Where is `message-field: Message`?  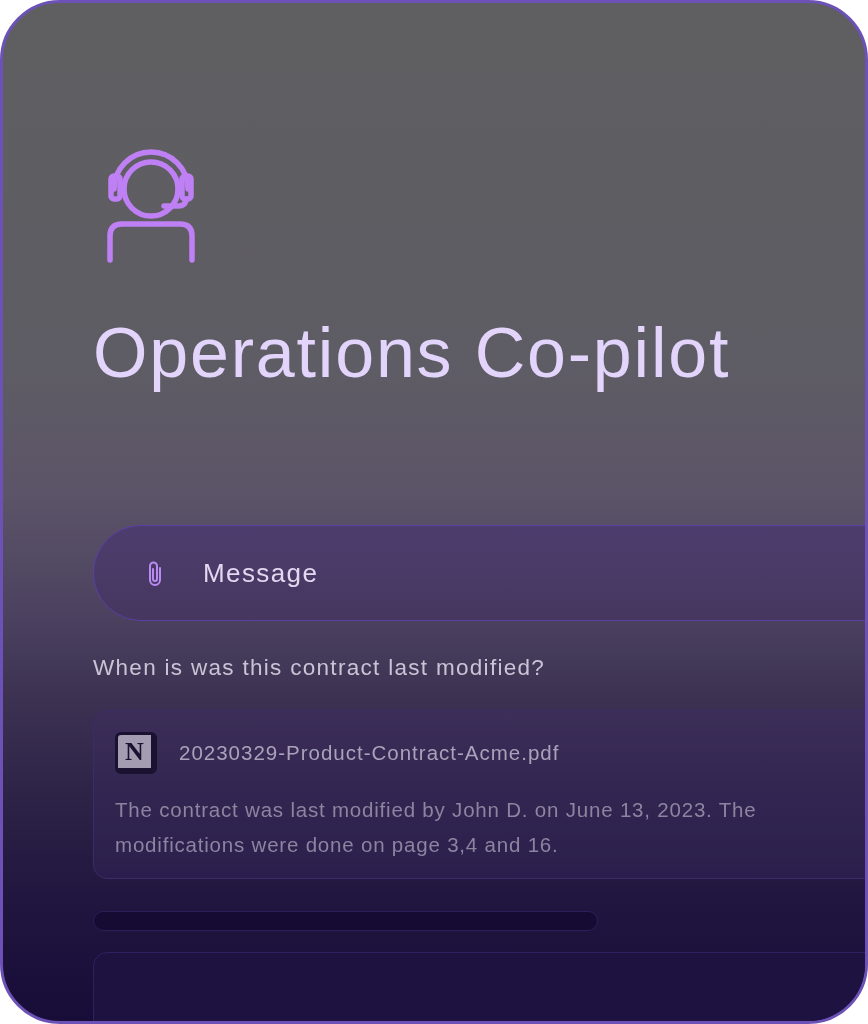 message-field: Message is located at coordinates (479, 573).